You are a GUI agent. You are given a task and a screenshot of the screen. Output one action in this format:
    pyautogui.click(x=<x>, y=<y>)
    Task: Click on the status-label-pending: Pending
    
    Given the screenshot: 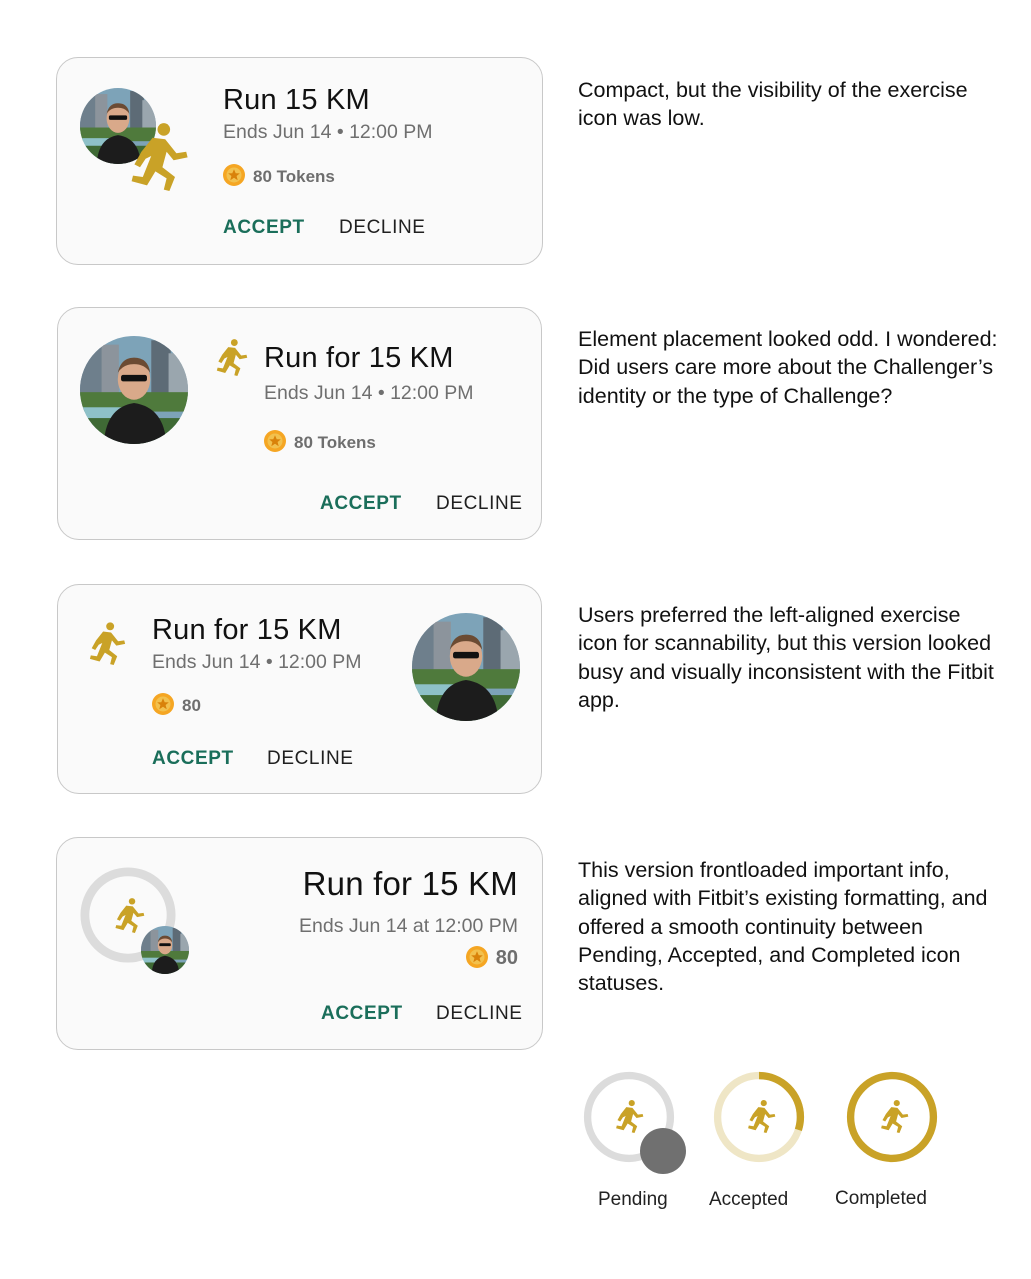 What is the action you would take?
    pyautogui.click(x=633, y=1199)
    